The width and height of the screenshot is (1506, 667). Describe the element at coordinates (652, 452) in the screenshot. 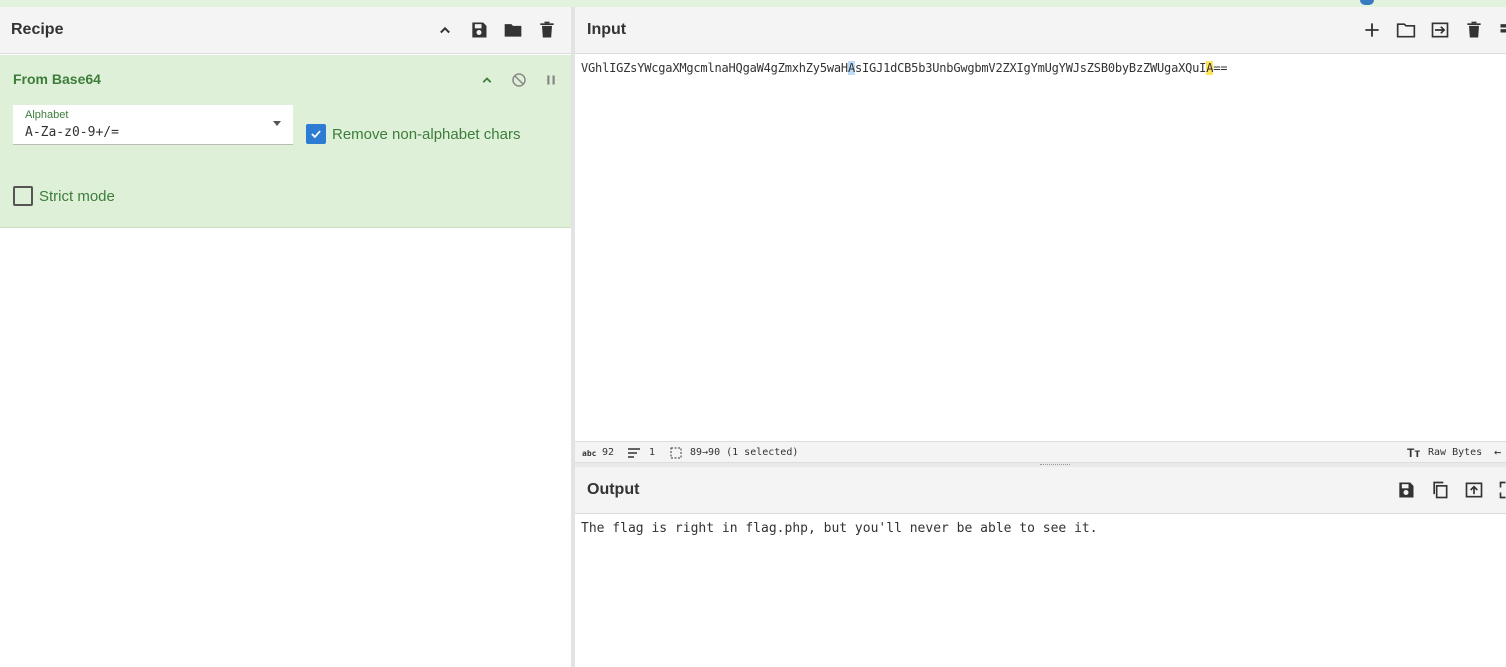

I see `lines-value: 1` at that location.